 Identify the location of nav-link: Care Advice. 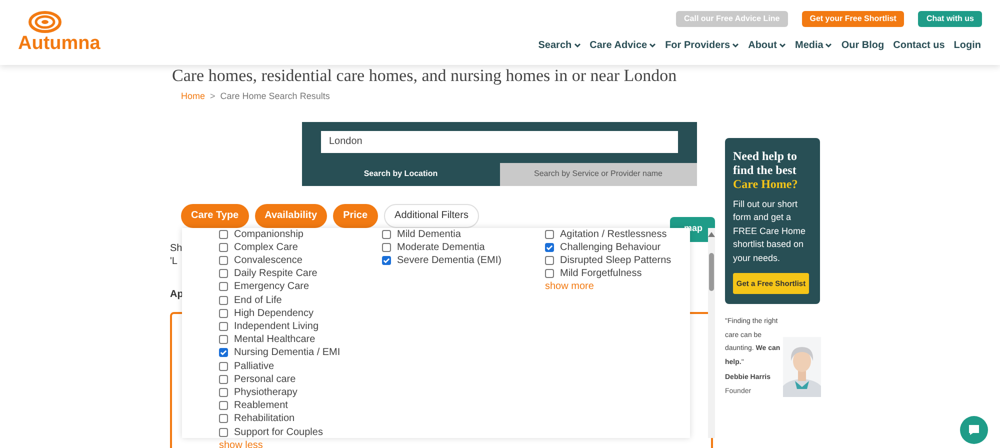
(623, 45).